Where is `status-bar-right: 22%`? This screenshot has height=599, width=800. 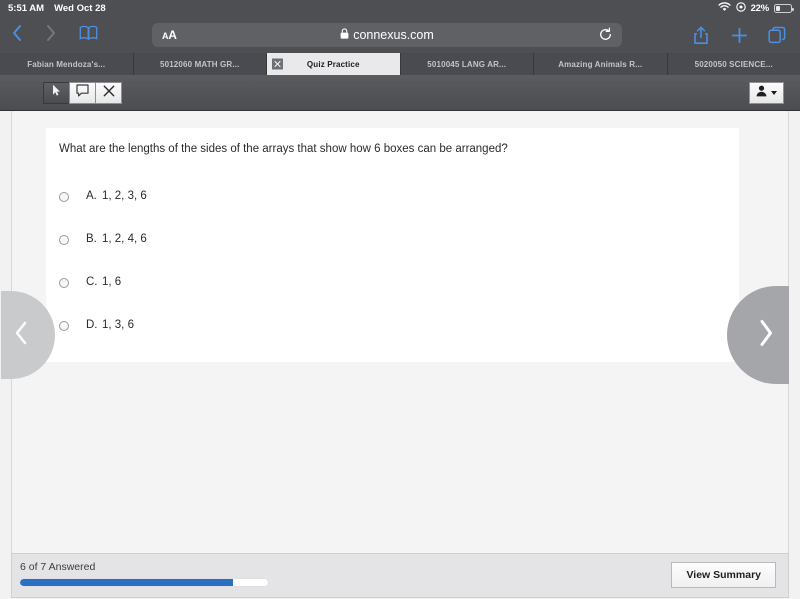
status-bar-right: 22% is located at coordinates (758, 8).